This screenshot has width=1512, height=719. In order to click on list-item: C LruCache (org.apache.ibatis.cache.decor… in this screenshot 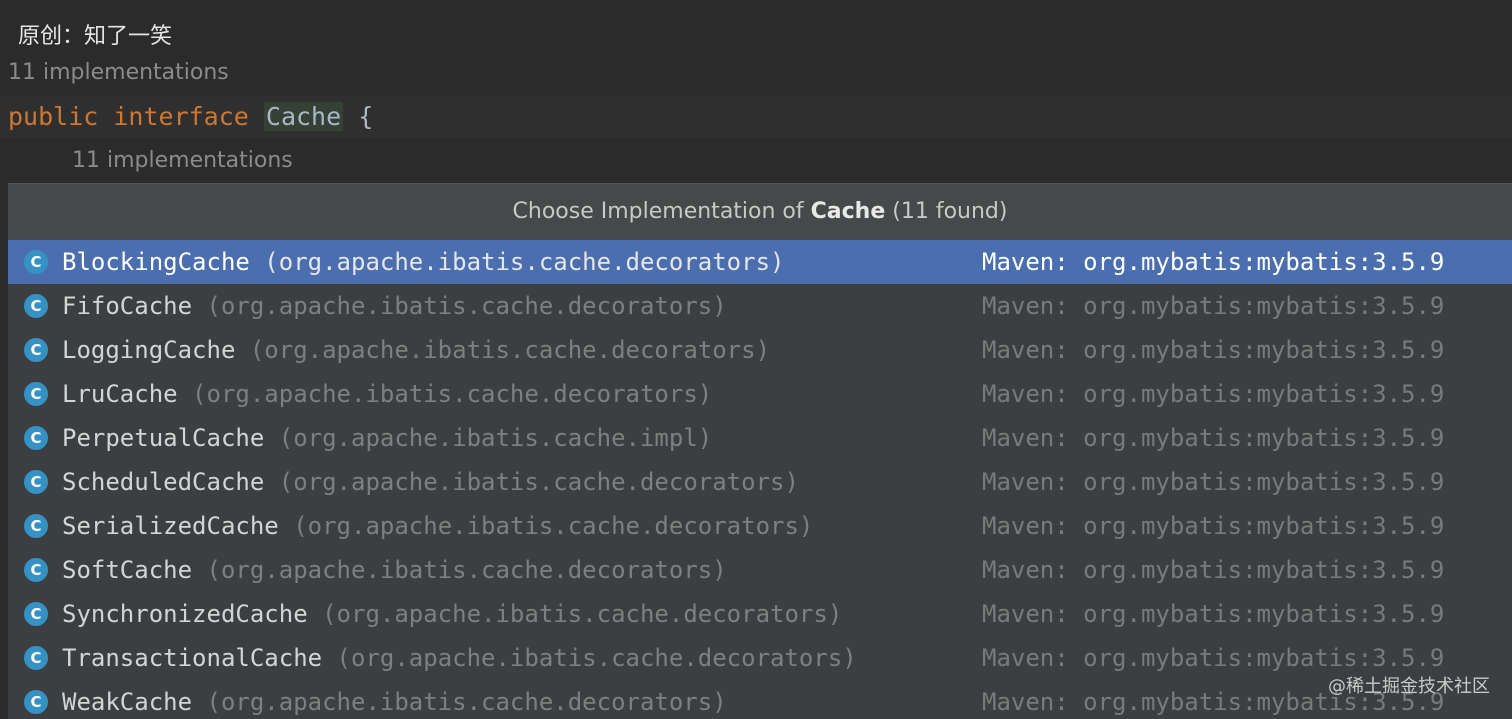, I will do `click(760, 394)`.